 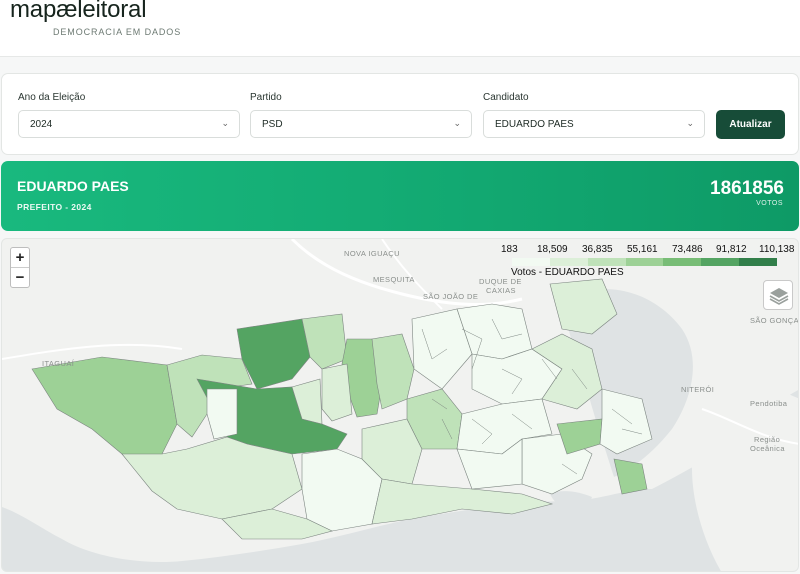 What do you see at coordinates (687, 249) in the screenshot?
I see `legend-tick: 73,486` at bounding box center [687, 249].